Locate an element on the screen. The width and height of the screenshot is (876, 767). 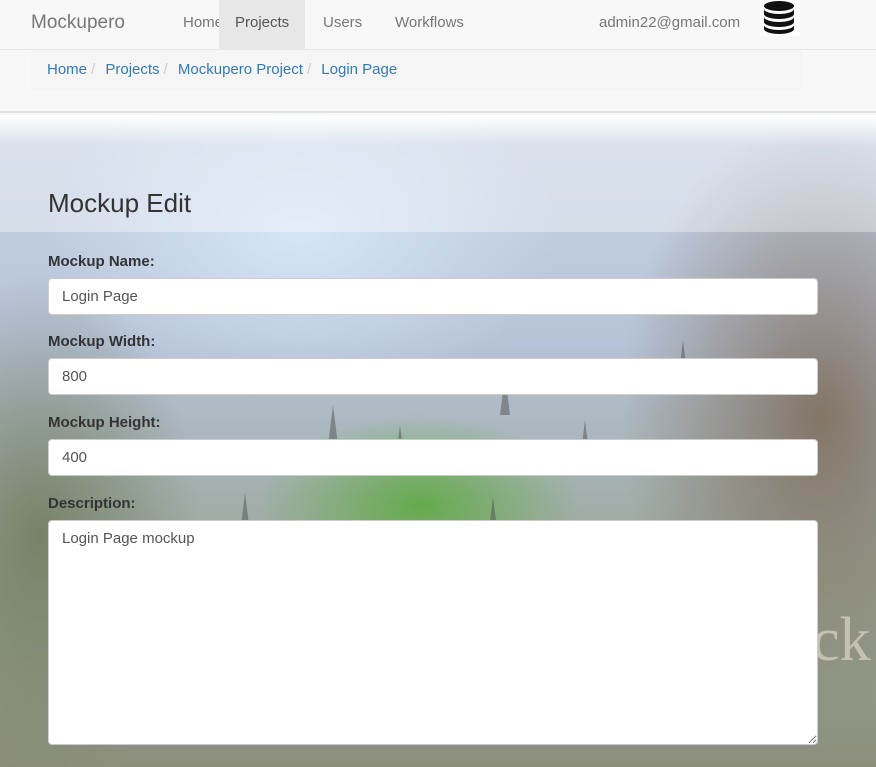
mockup-height-input is located at coordinates (433, 457).